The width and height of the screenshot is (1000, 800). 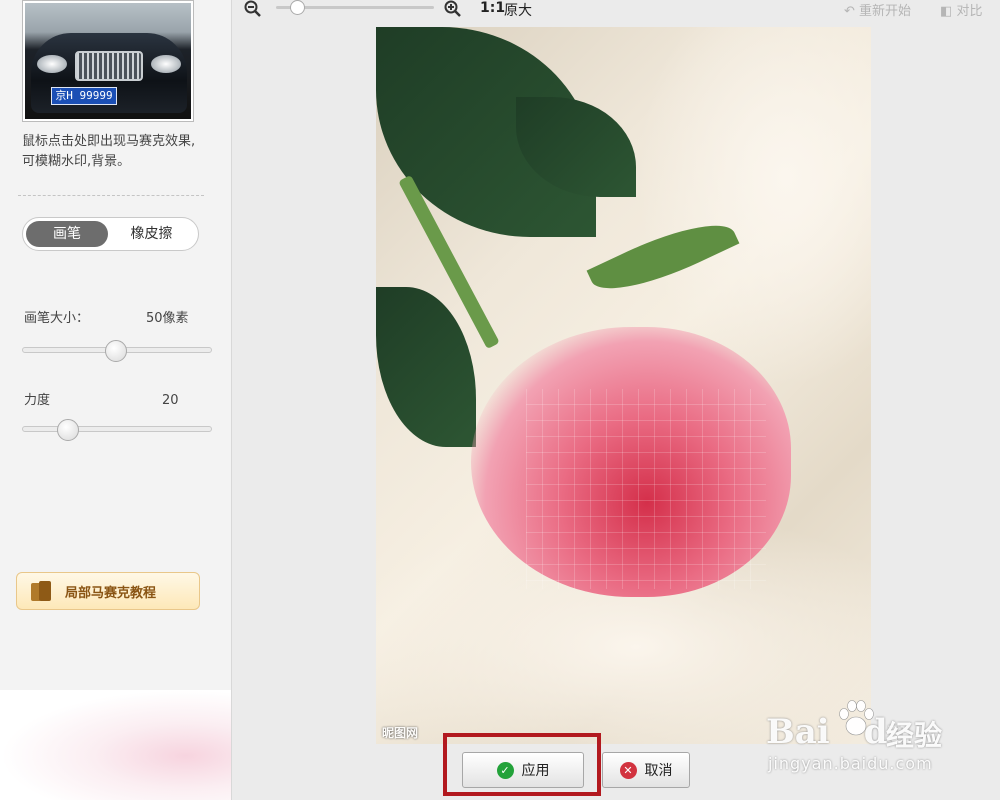 I want to click on zoom-out-icon, so click(x=253, y=10).